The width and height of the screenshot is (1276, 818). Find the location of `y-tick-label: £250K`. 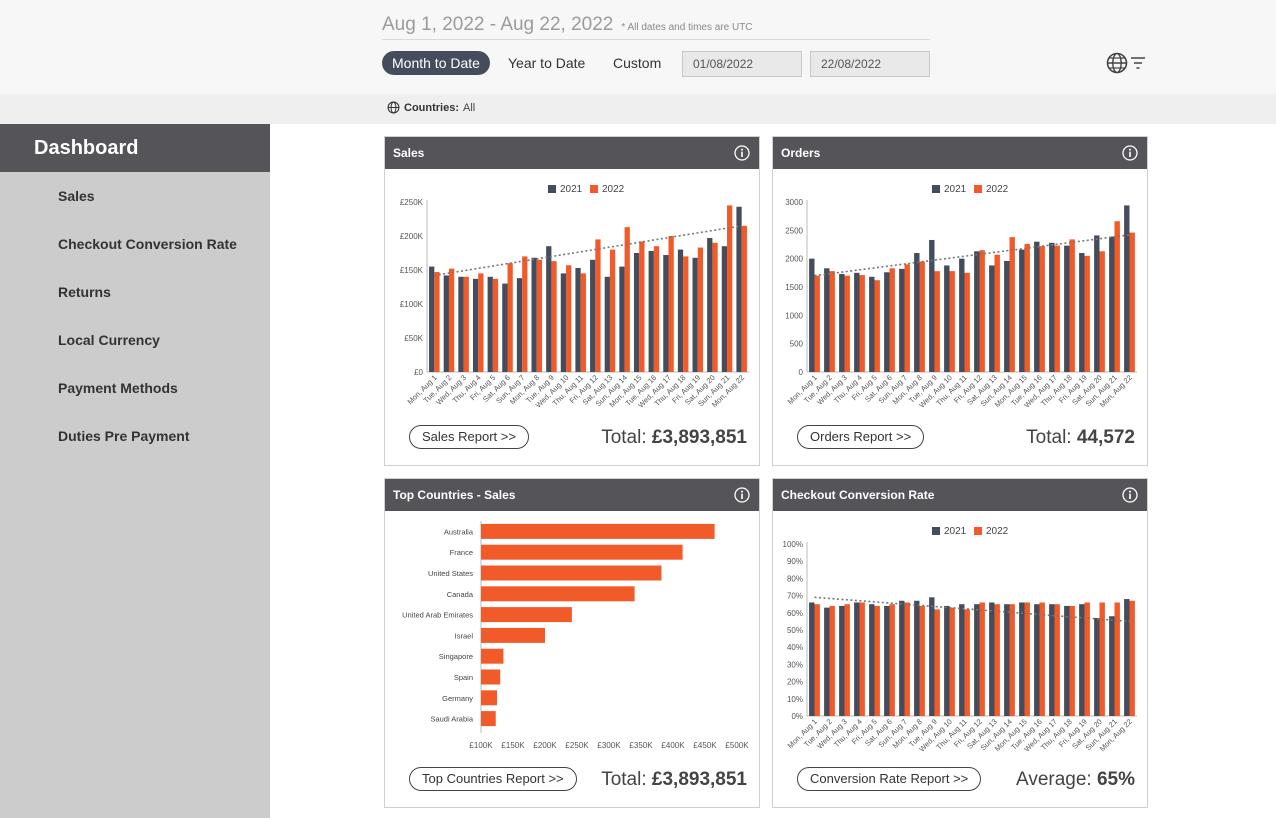

y-tick-label: £250K is located at coordinates (412, 202).